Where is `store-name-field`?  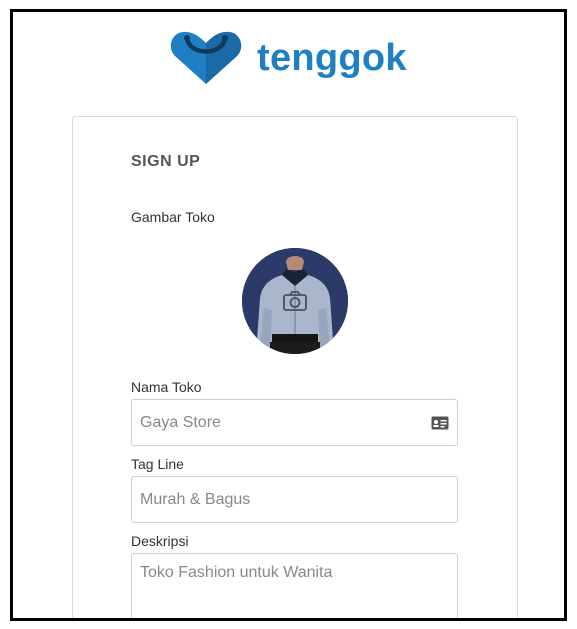 store-name-field is located at coordinates (294, 422).